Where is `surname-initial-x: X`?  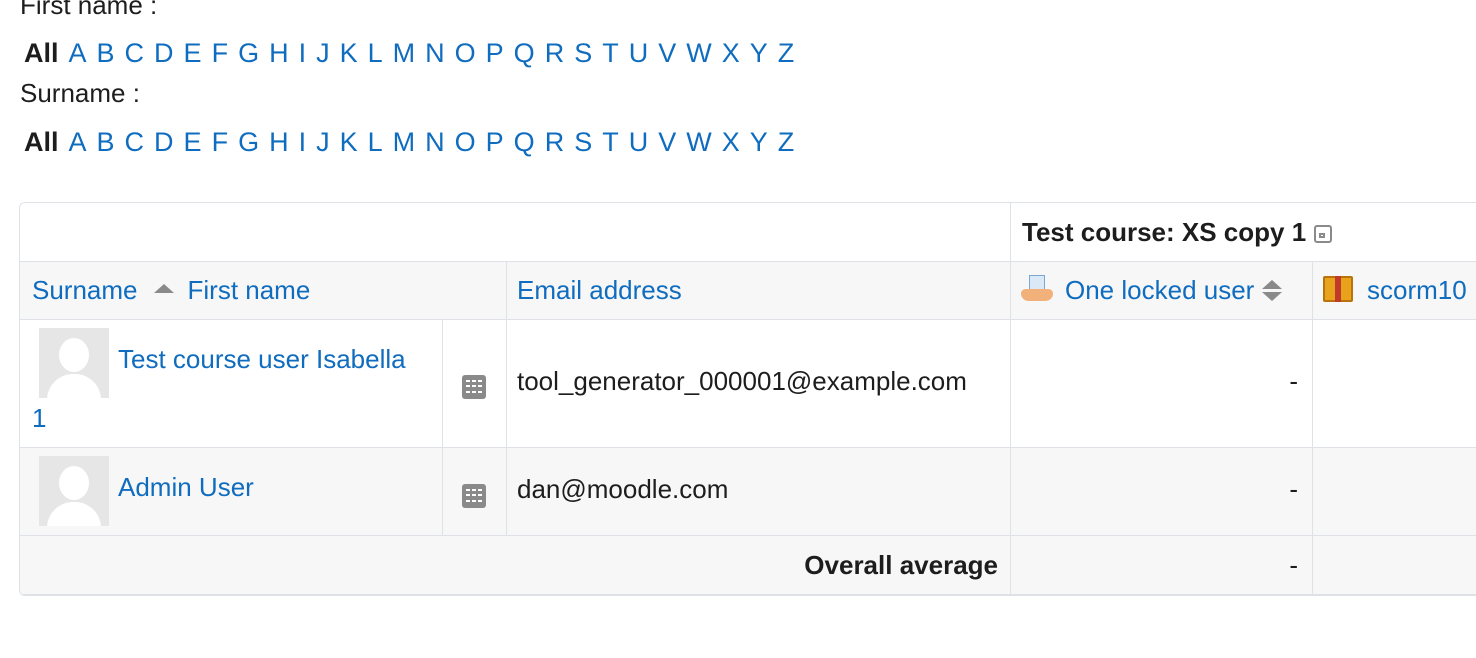 surname-initial-x: X is located at coordinates (731, 142).